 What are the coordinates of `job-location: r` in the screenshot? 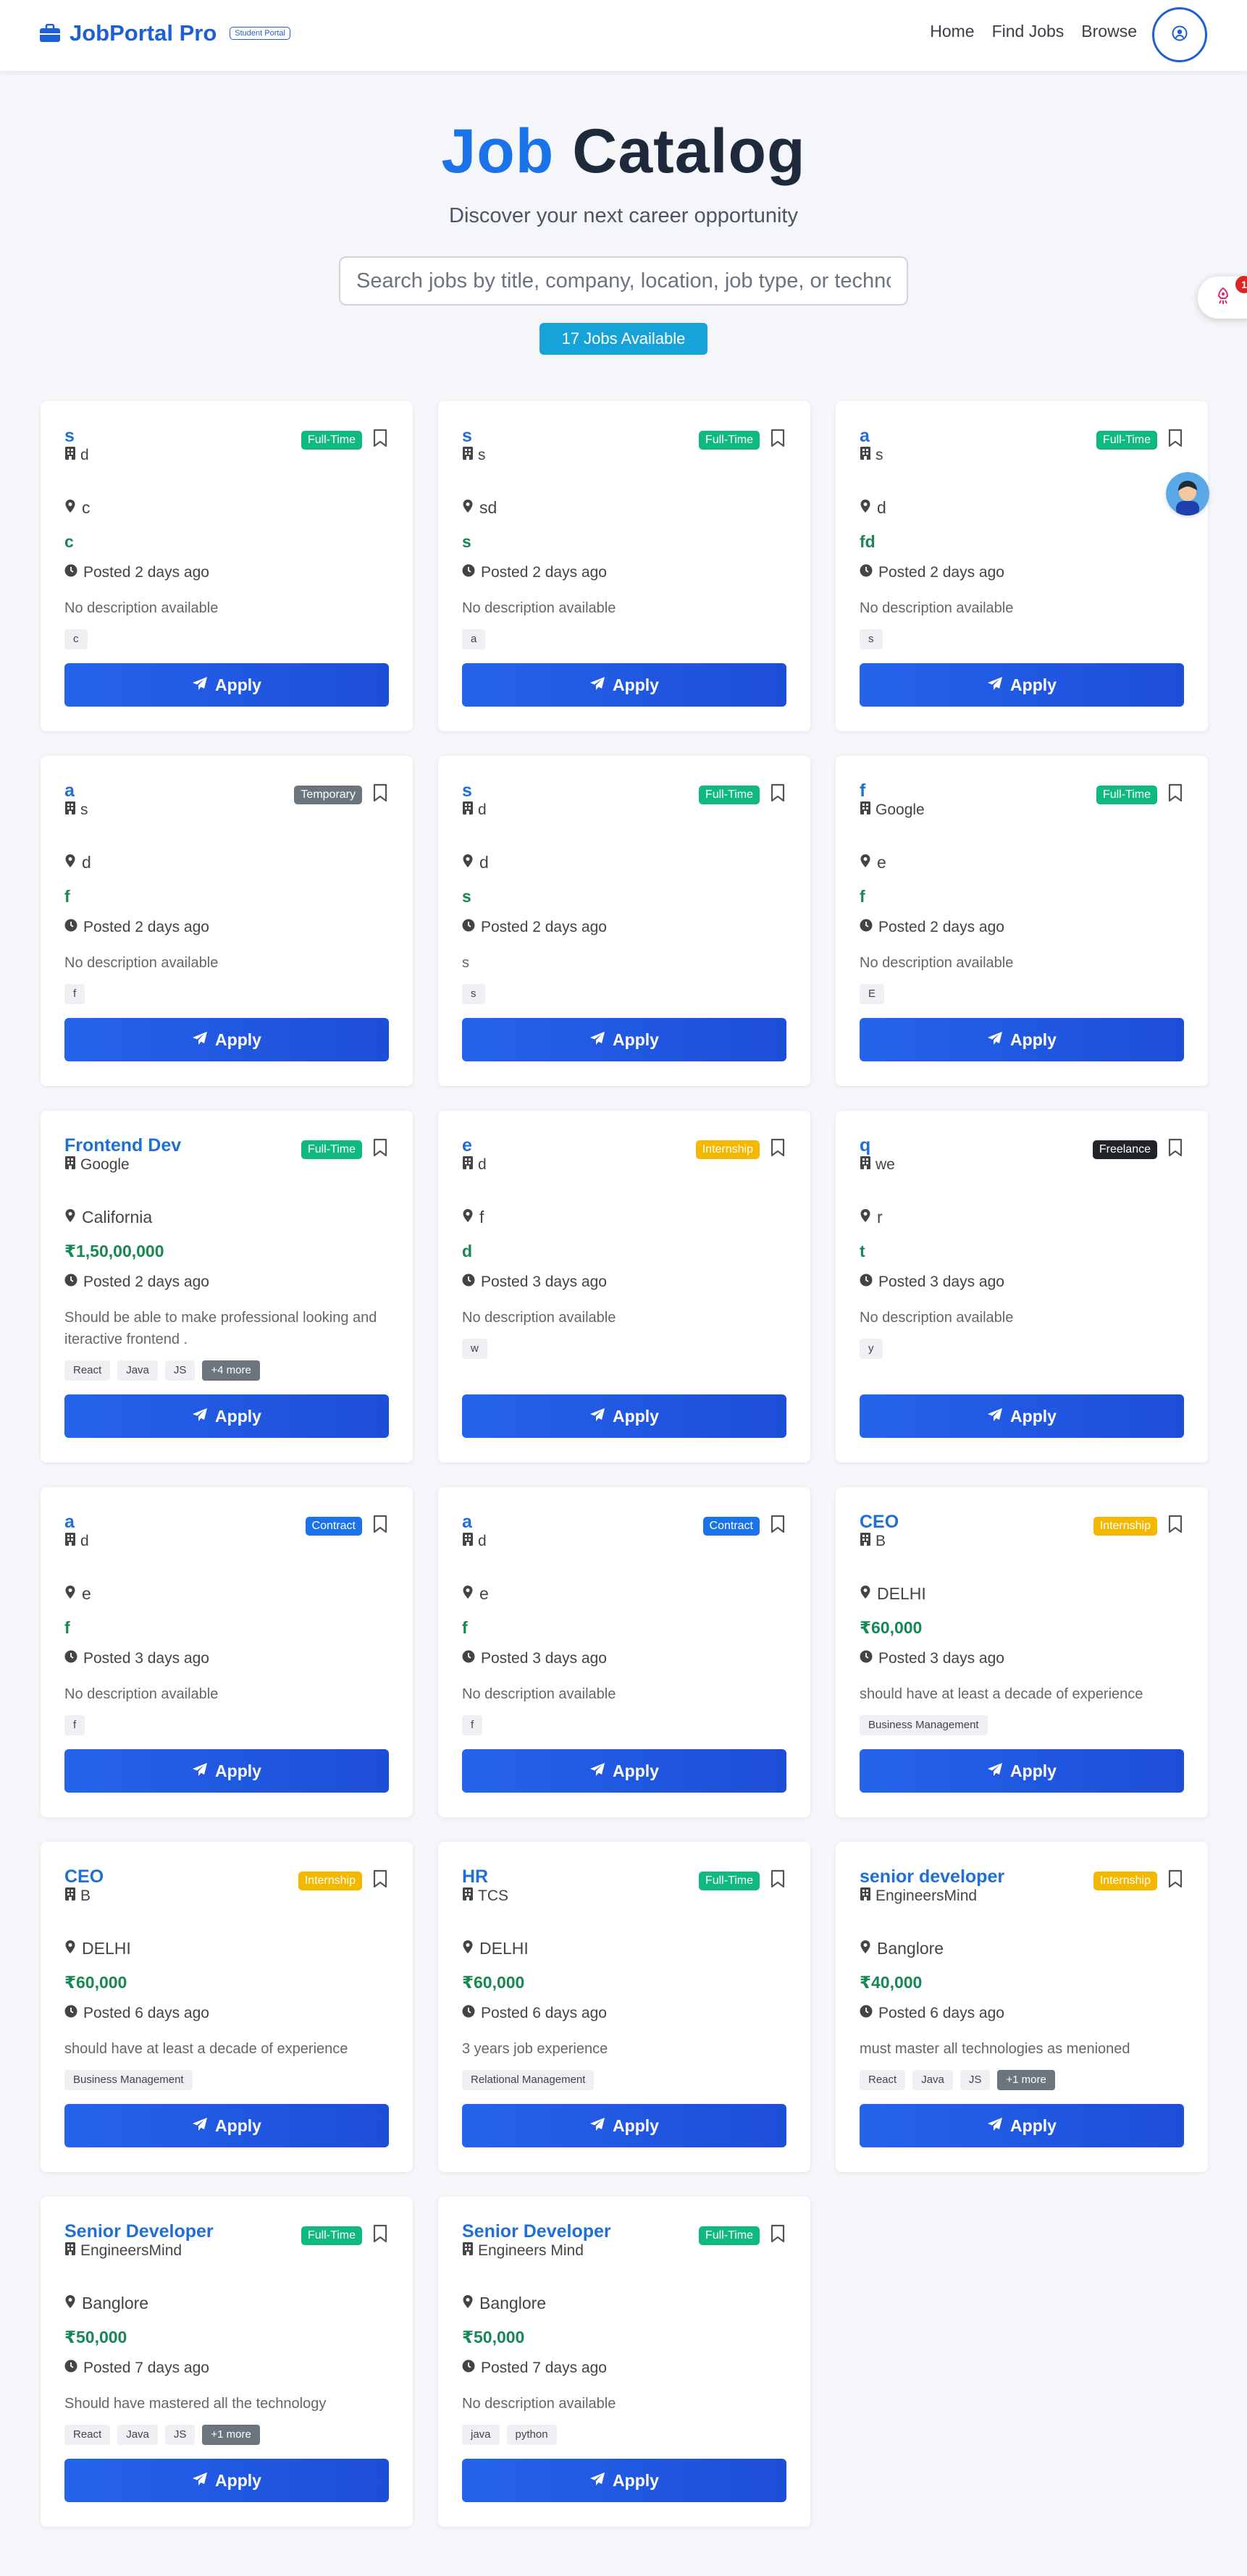 It's located at (880, 1217).